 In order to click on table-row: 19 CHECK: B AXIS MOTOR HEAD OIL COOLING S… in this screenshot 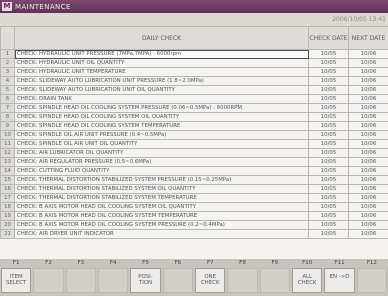, I will do `click(194, 216)`.